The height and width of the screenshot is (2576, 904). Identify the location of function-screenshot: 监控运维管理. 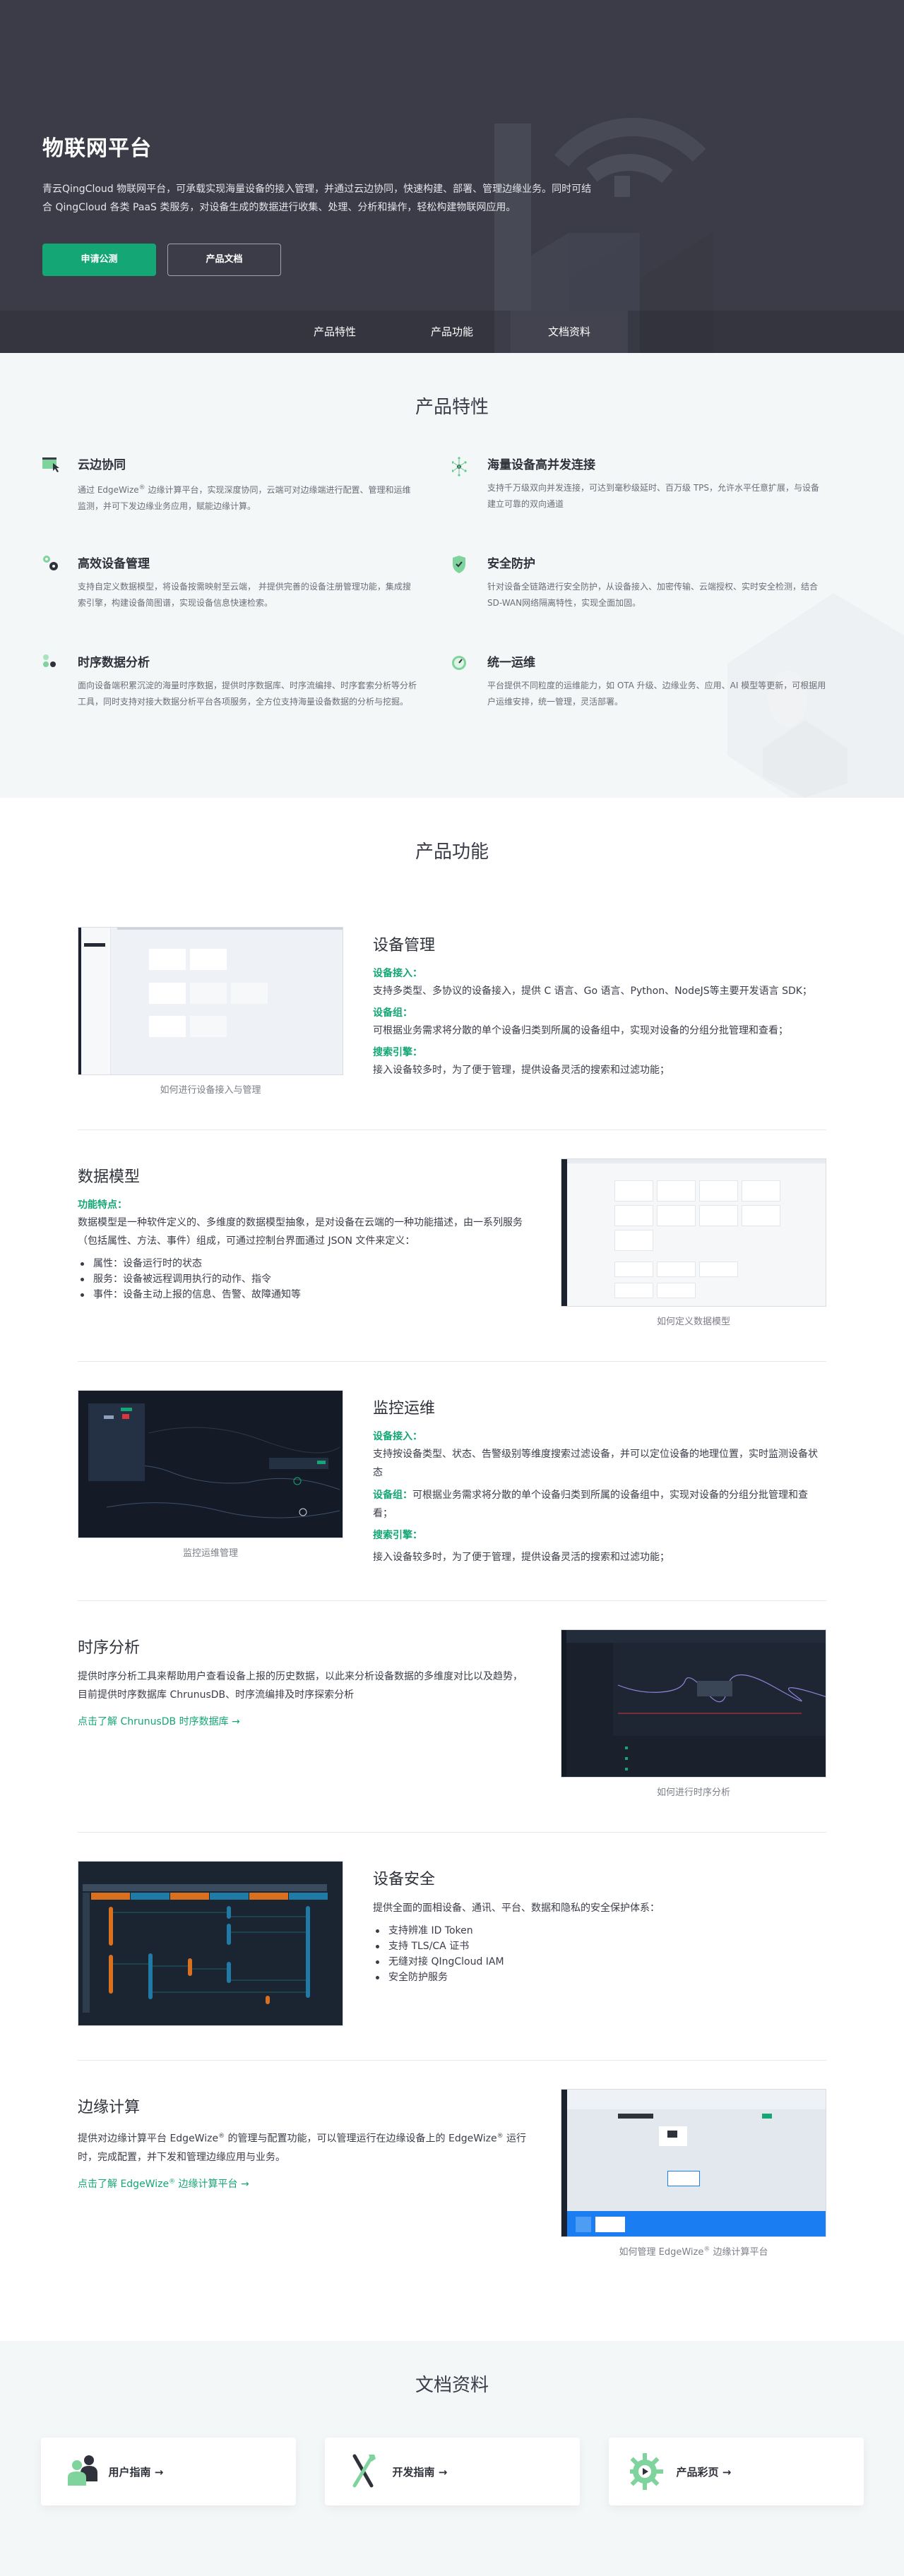
(211, 1474).